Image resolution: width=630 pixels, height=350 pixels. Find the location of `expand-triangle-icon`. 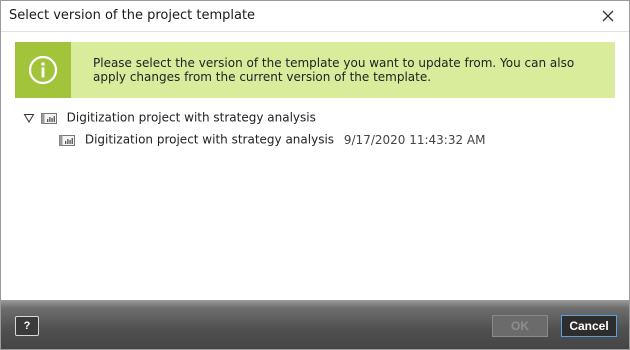

expand-triangle-icon is located at coordinates (29, 118).